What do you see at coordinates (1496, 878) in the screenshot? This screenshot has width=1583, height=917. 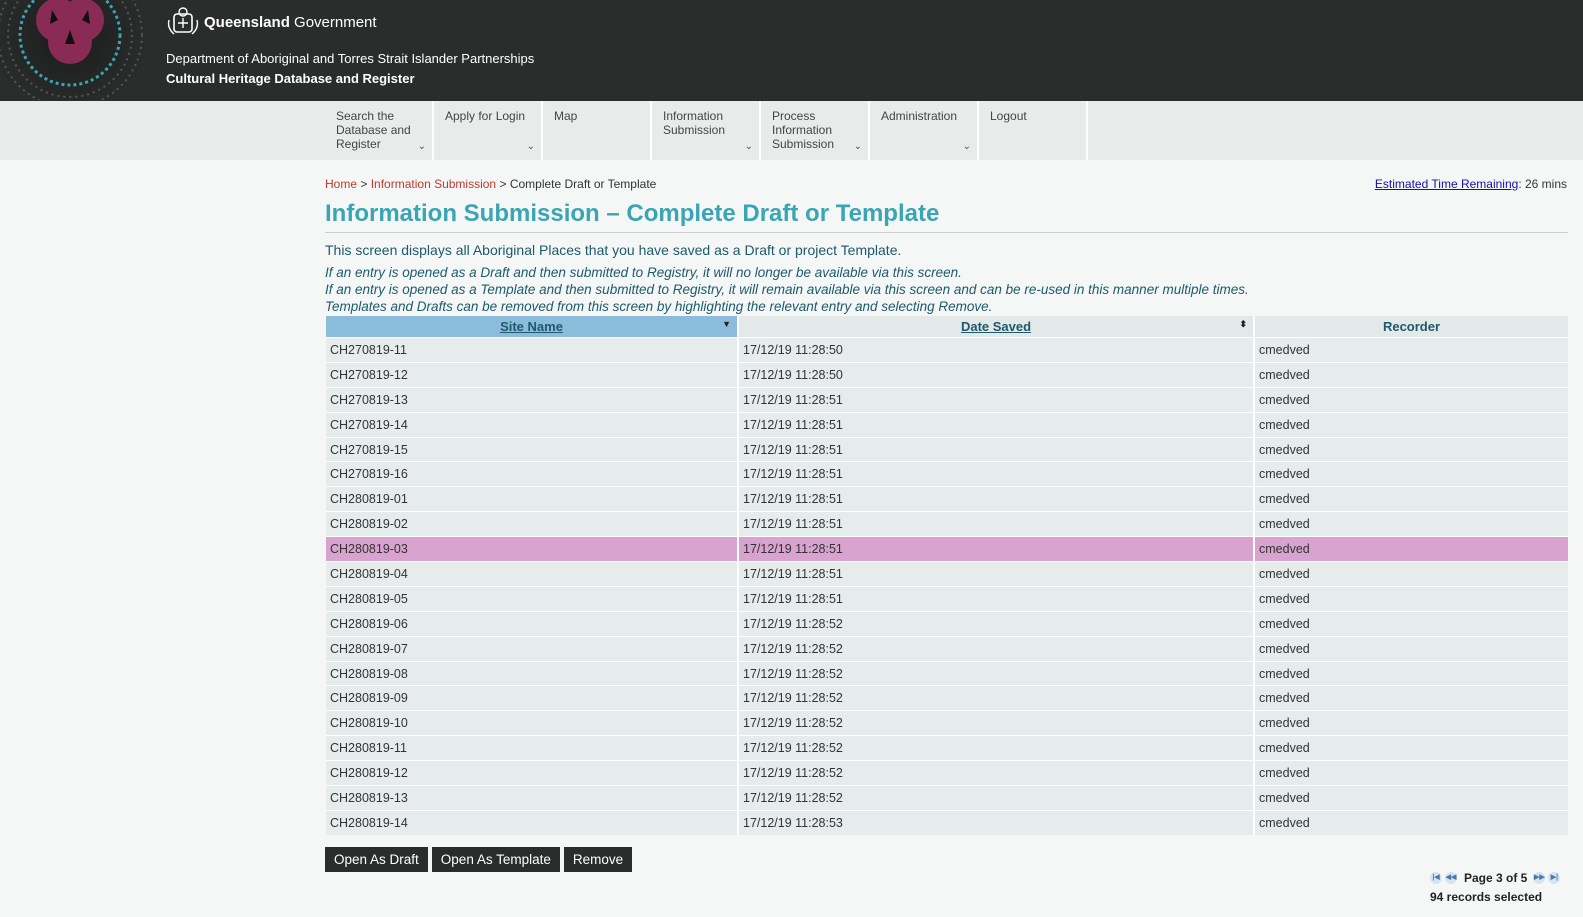 I see `page-indicator: Page 3 of 5` at bounding box center [1496, 878].